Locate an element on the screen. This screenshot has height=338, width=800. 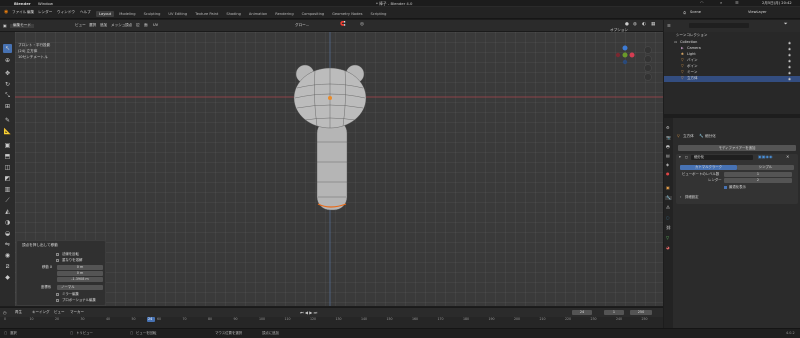
tab-layout: Layout is located at coordinates (105, 14).